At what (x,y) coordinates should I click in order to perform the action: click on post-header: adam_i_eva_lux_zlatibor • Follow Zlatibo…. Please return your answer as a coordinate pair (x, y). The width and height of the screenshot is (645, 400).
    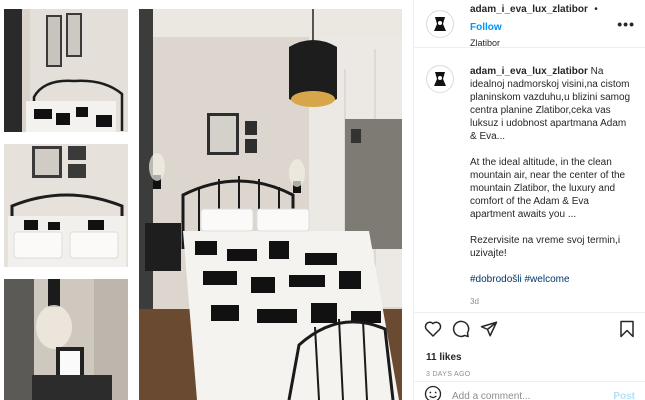
    Looking at the image, I should click on (529, 24).